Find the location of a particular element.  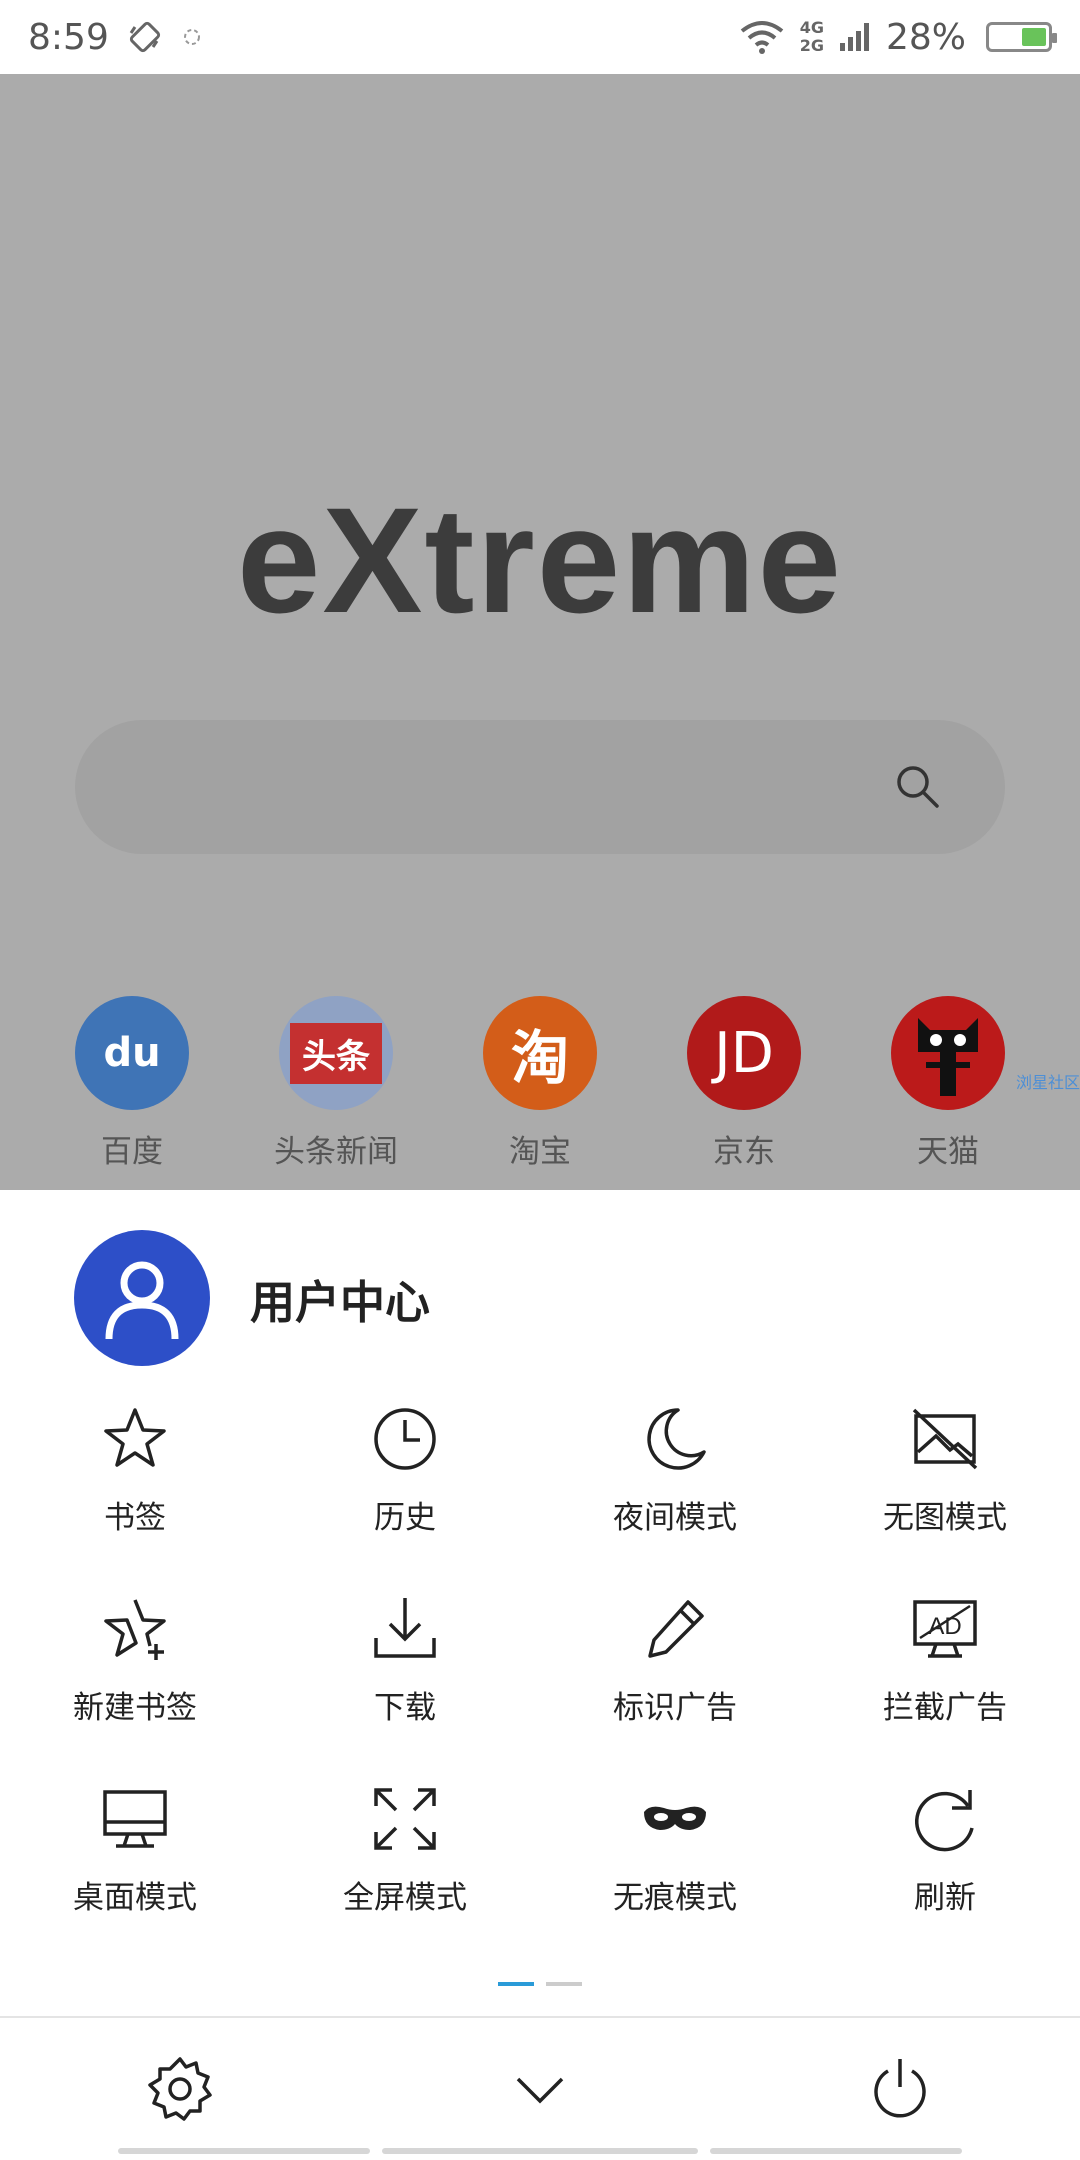

taobao-icon: 淘 is located at coordinates (540, 1053).